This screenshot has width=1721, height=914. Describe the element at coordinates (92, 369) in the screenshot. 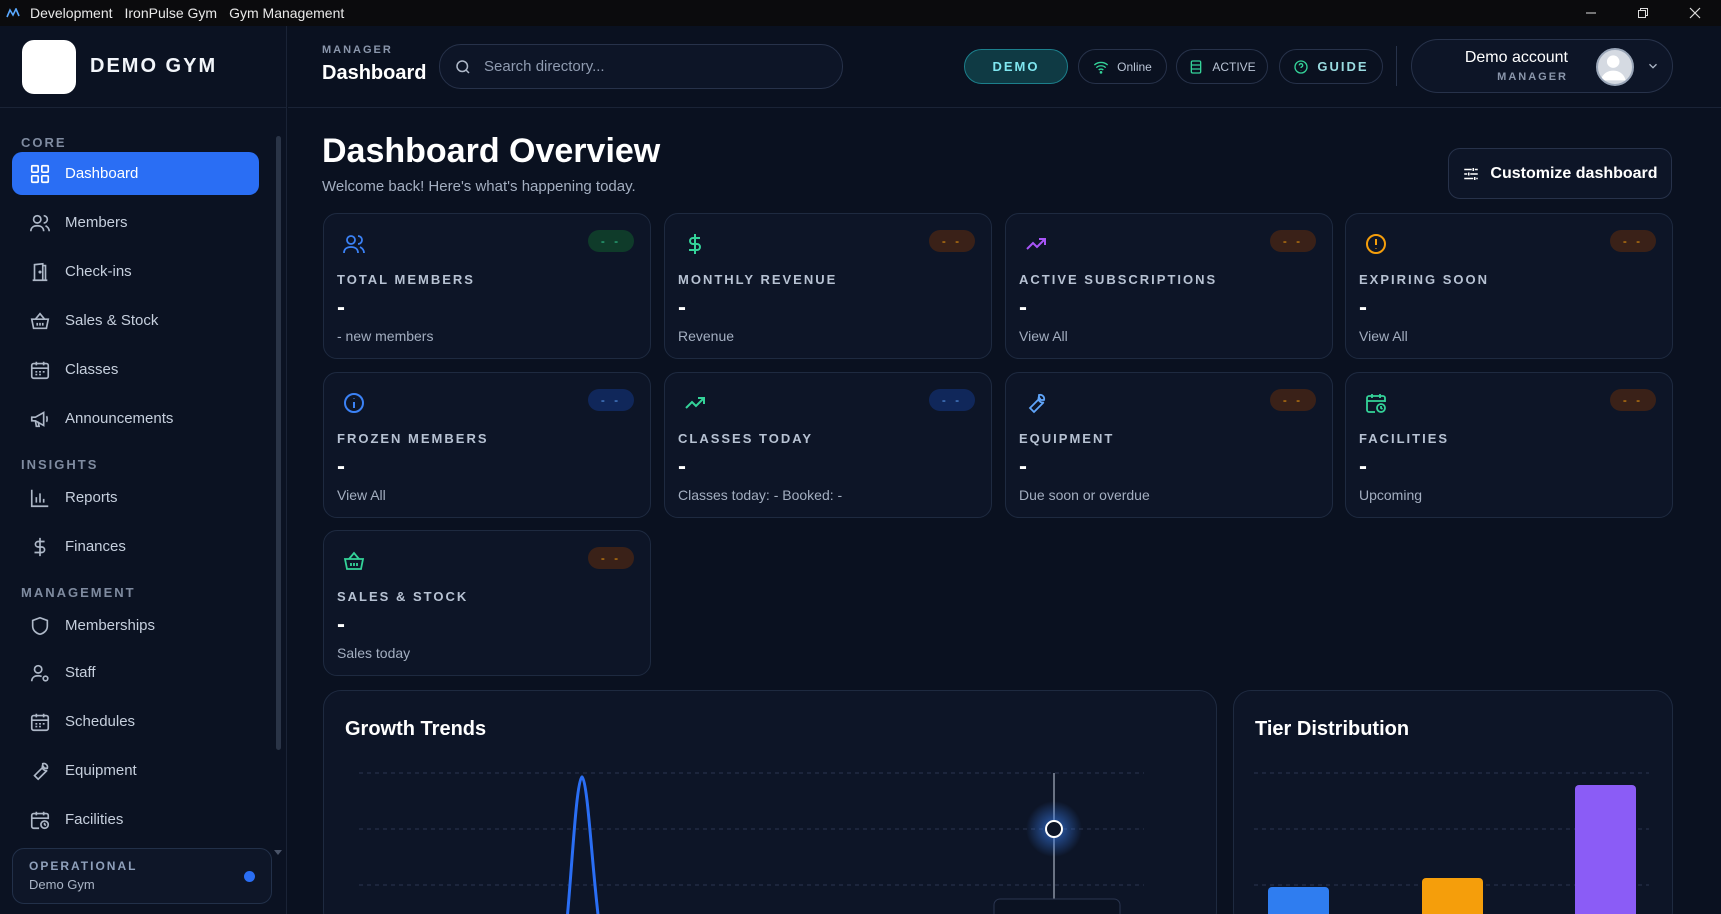

I see `sidebar-item-label: Classes` at that location.